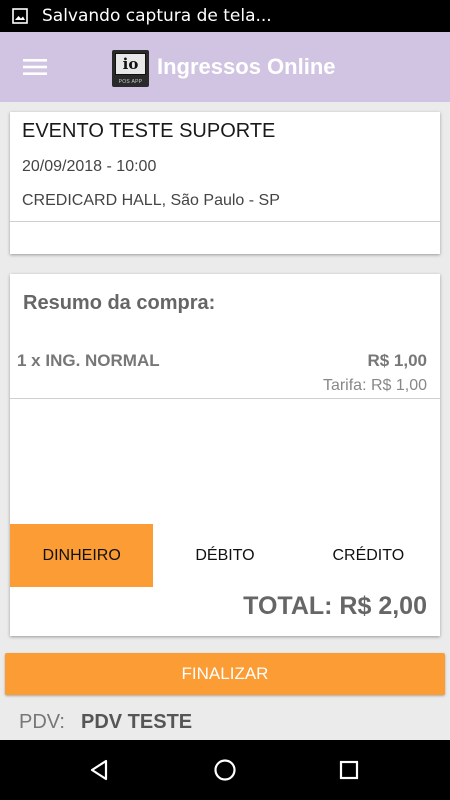 The image size is (450, 800). I want to click on navigation-bar, so click(225, 770).